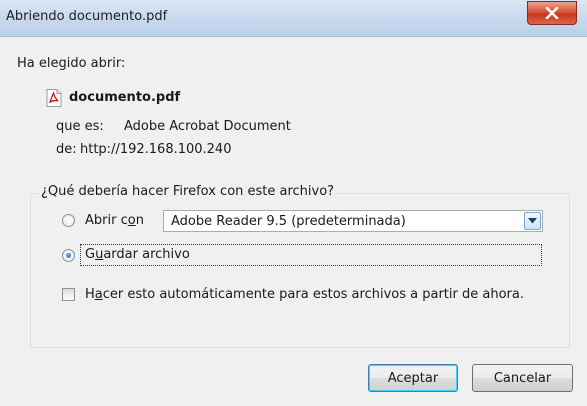  Describe the element at coordinates (68, 294) in the screenshot. I see `auto-checkbox` at that location.